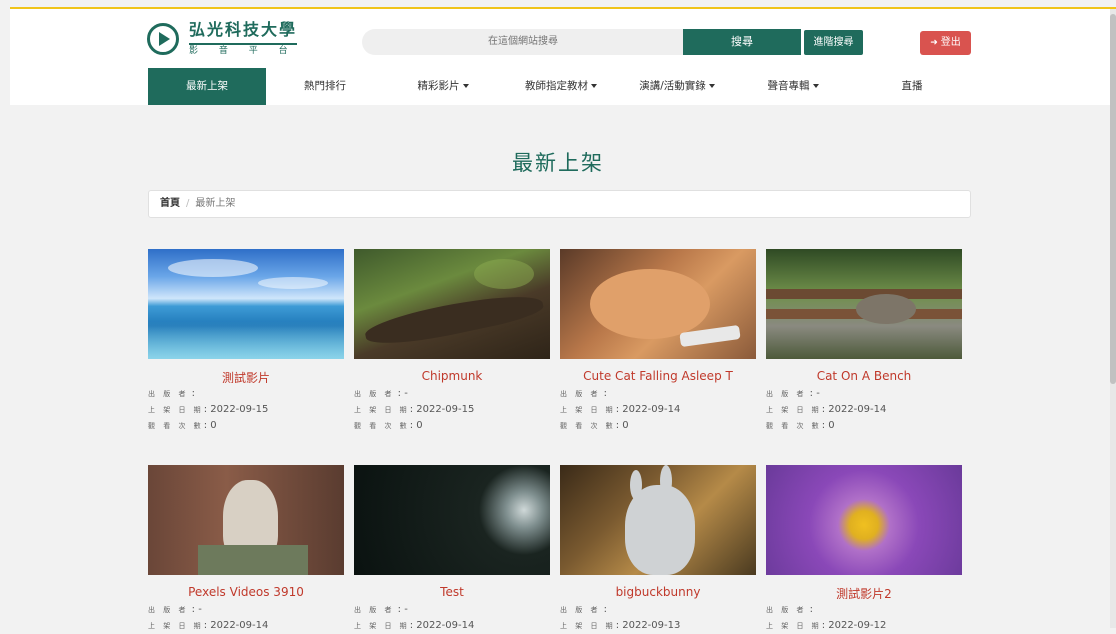  I want to click on nav-label: 熱門排行, so click(325, 86).